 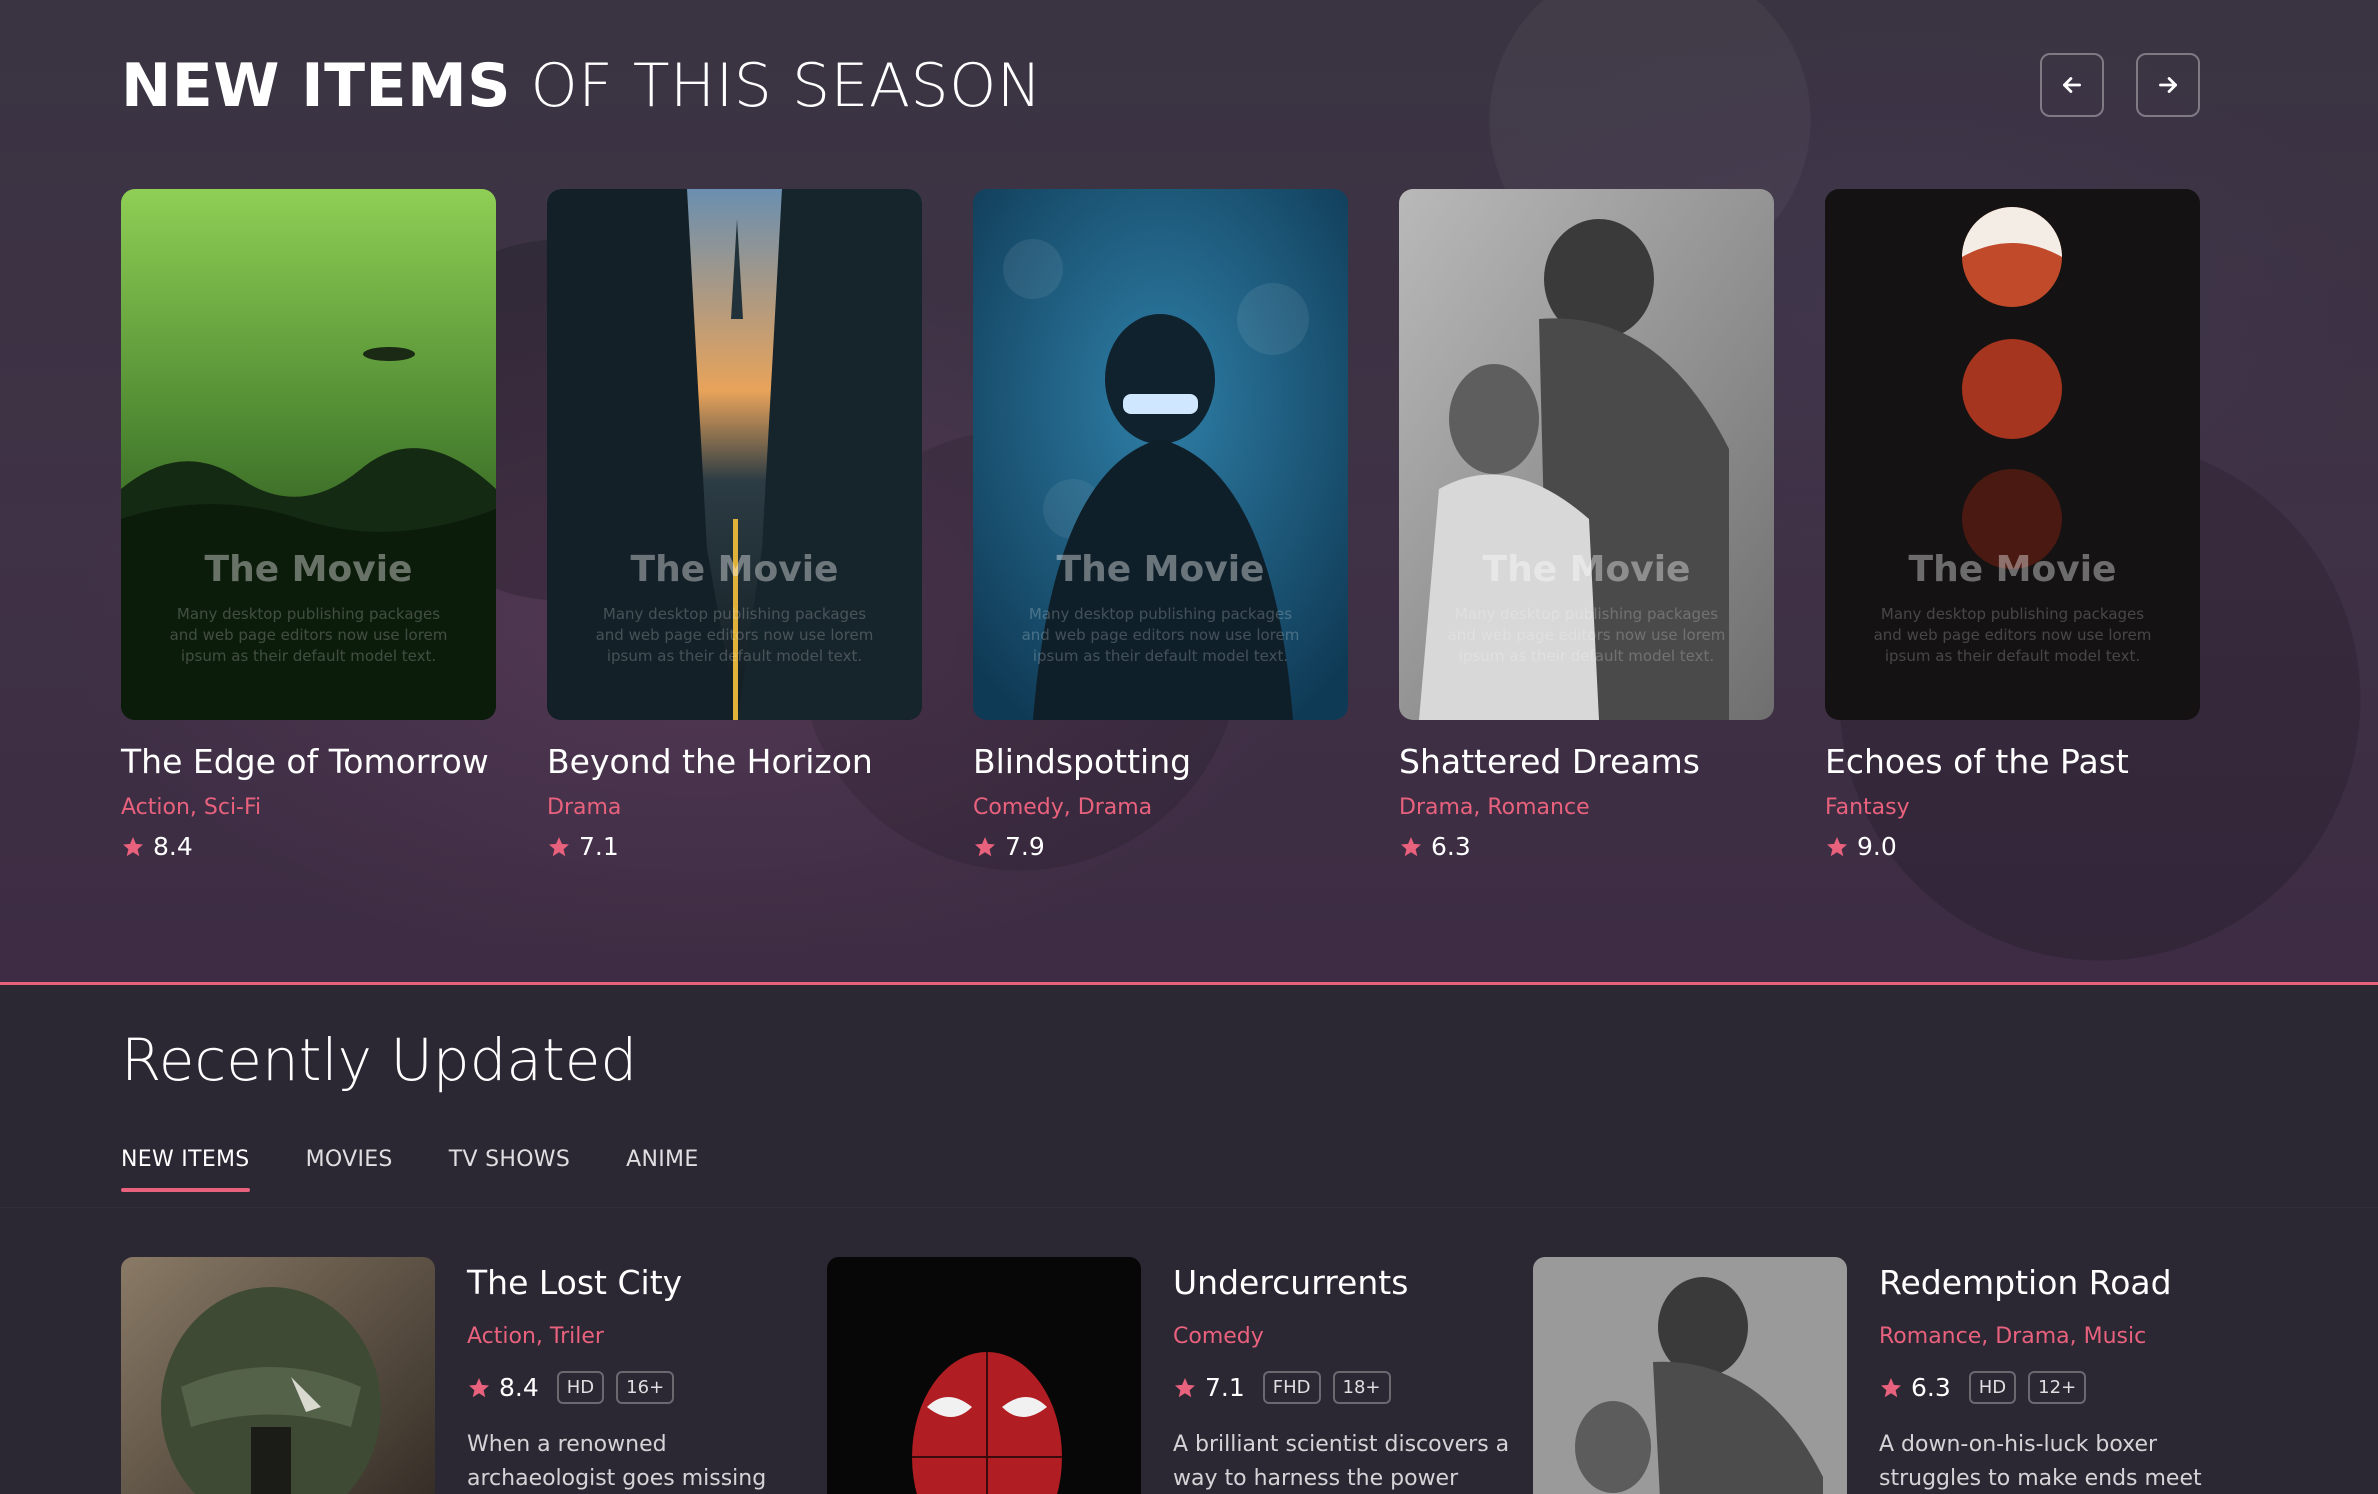 I want to click on carousel-prev-button, so click(x=2072, y=85).